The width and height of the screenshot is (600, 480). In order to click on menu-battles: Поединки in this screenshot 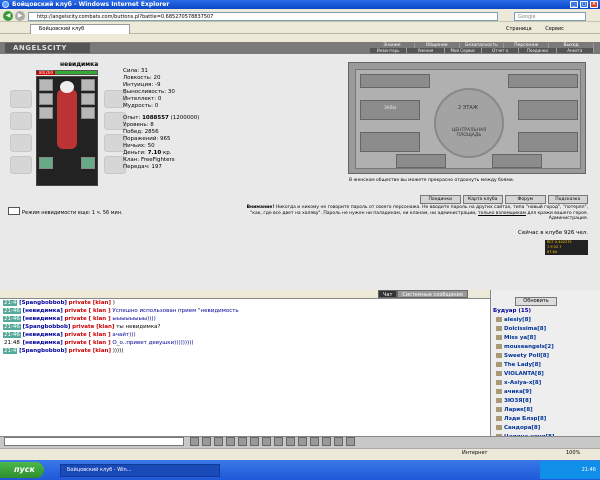, I will do `click(538, 50)`.